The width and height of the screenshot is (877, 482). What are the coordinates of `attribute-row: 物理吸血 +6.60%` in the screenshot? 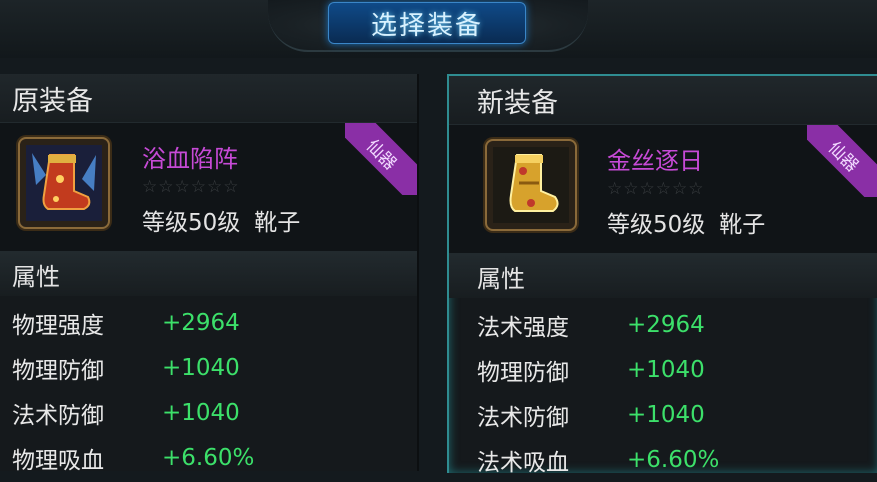 It's located at (208, 457).